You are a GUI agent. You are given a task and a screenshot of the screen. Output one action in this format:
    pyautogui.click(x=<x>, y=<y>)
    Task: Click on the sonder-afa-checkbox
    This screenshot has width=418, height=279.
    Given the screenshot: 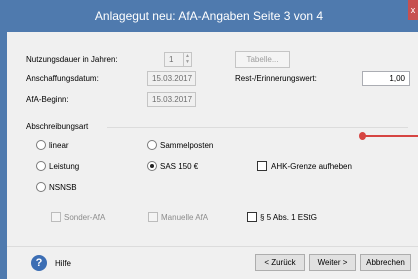 What is the action you would take?
    pyautogui.click(x=56, y=217)
    